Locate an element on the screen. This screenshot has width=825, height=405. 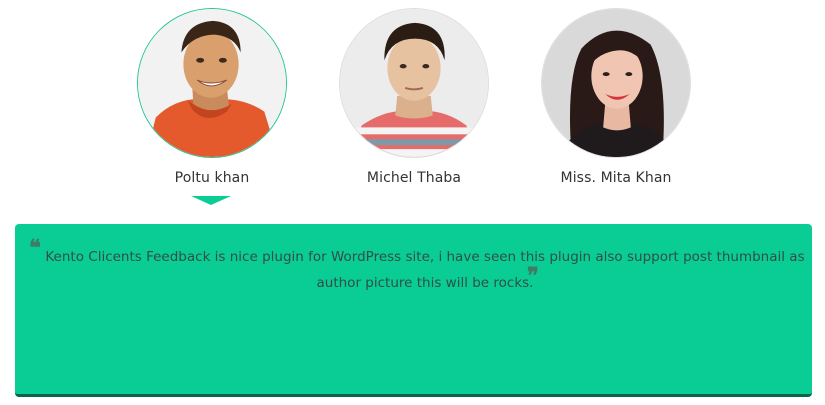
author-item-poltu-khan: Poltu khan is located at coordinates (212, 97).